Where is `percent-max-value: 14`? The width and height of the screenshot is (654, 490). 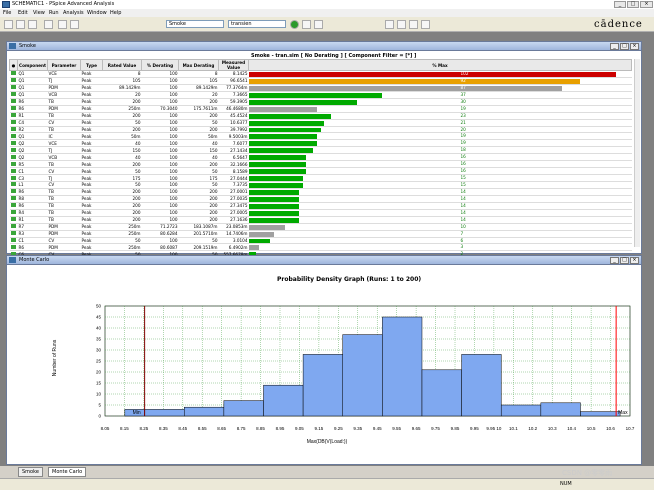 percent-max-value: 14 is located at coordinates (463, 212).